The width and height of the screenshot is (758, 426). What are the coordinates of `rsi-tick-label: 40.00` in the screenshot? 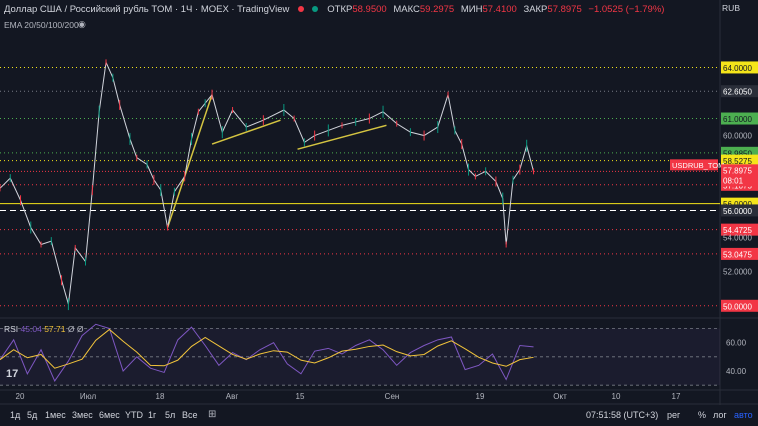 It's located at (736, 371).